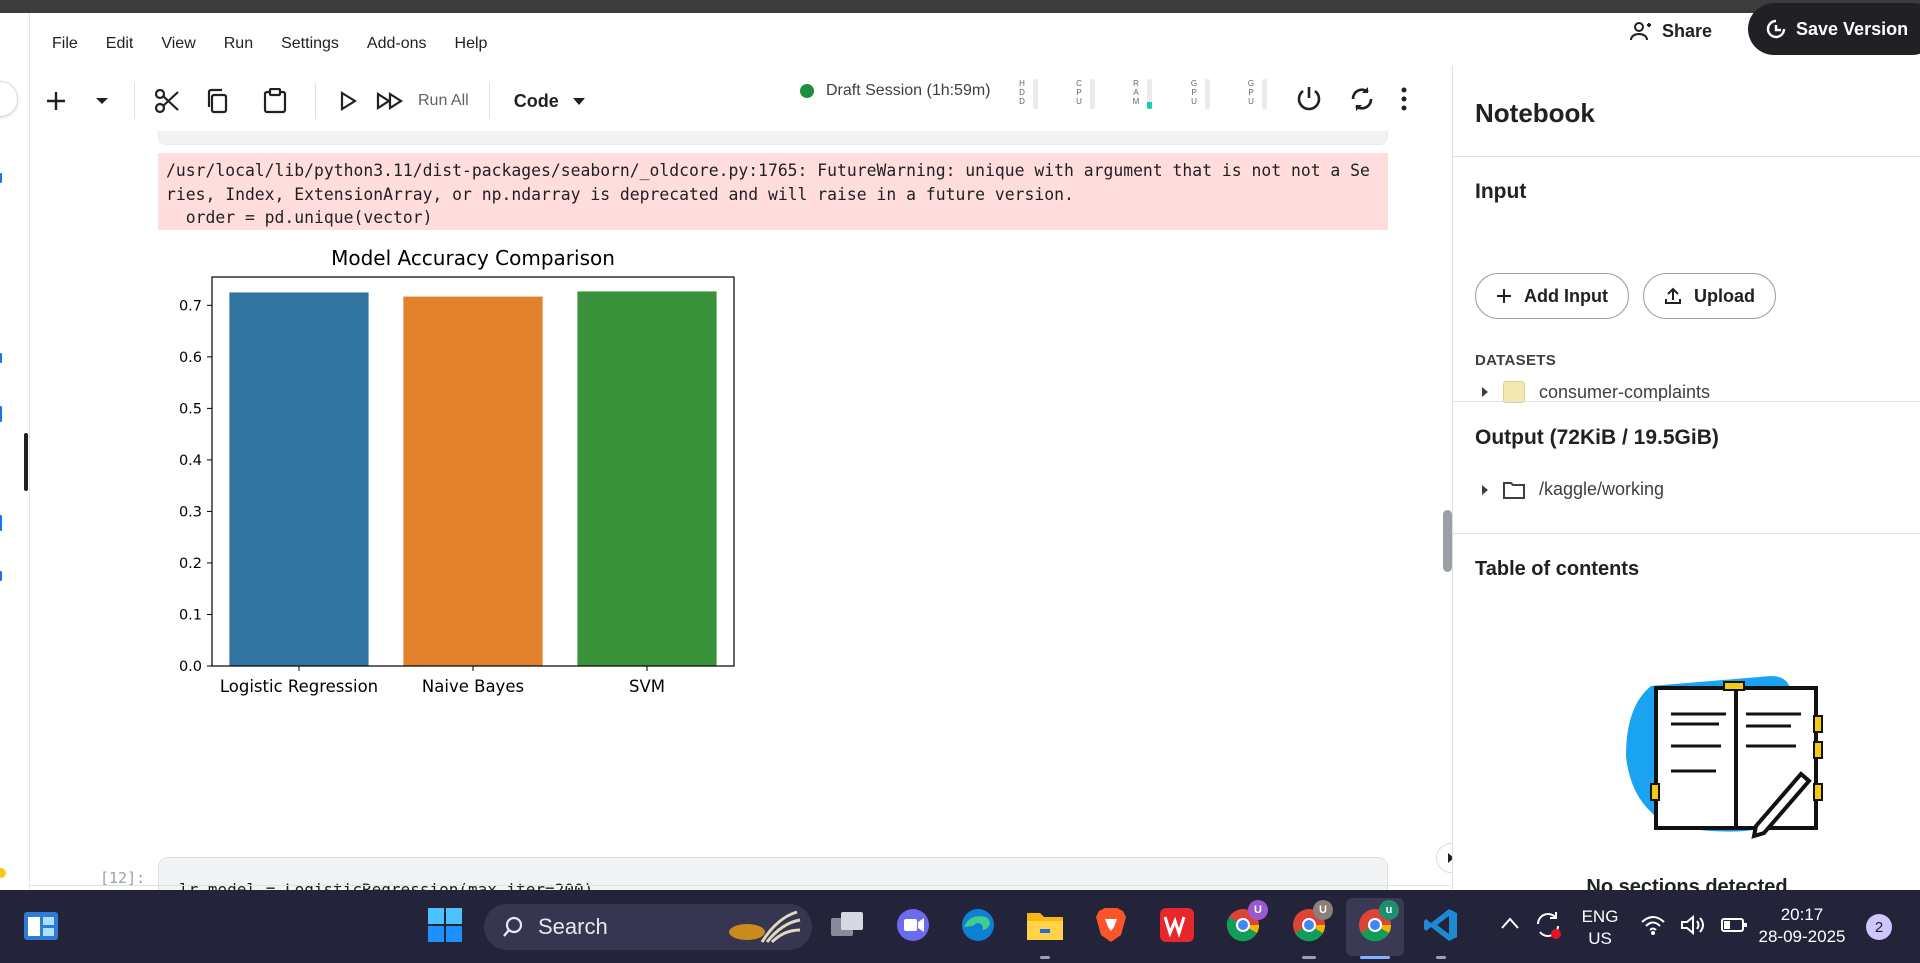  I want to click on teams-meet-button, so click(913, 925).